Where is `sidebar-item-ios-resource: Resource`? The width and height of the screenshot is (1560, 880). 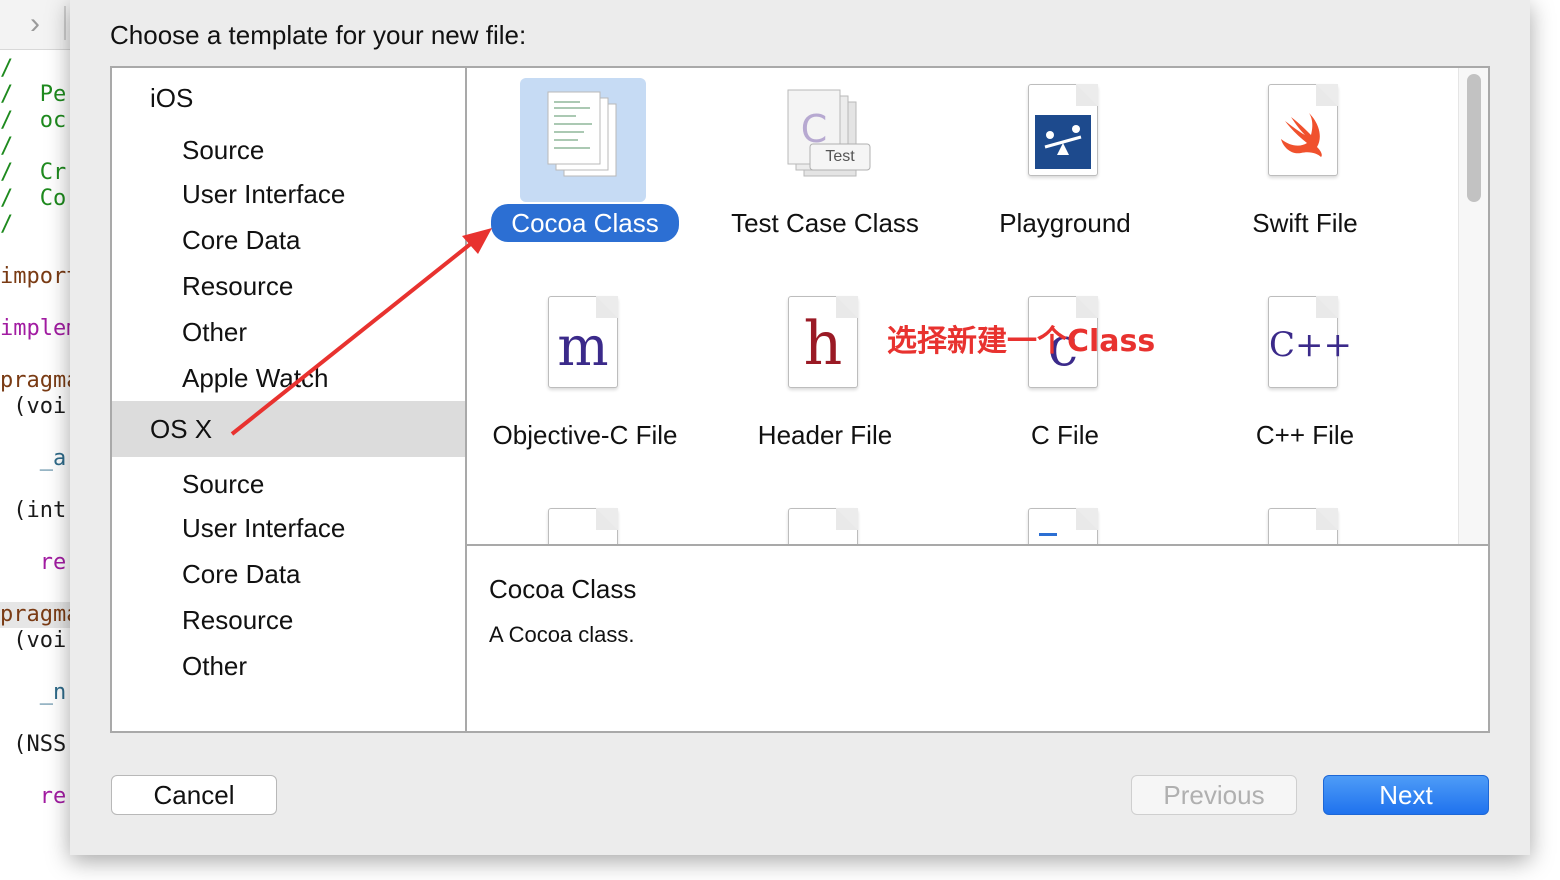
sidebar-item-ios-resource: Resource is located at coordinates (288, 286).